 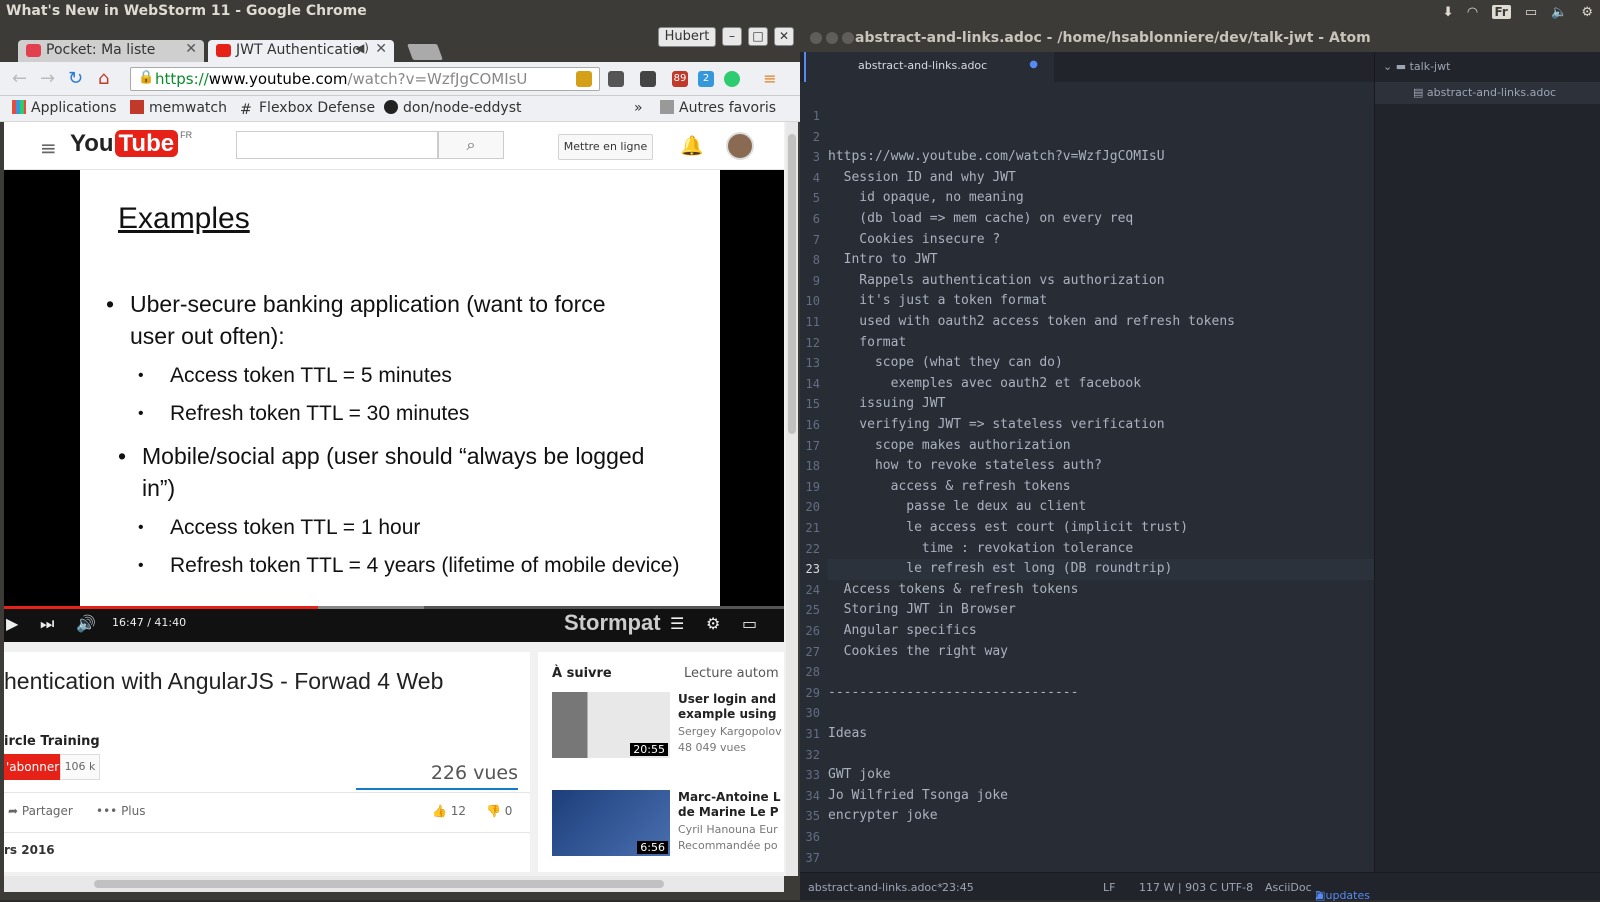 I want to click on profile-button: Hubert, so click(x=687, y=37).